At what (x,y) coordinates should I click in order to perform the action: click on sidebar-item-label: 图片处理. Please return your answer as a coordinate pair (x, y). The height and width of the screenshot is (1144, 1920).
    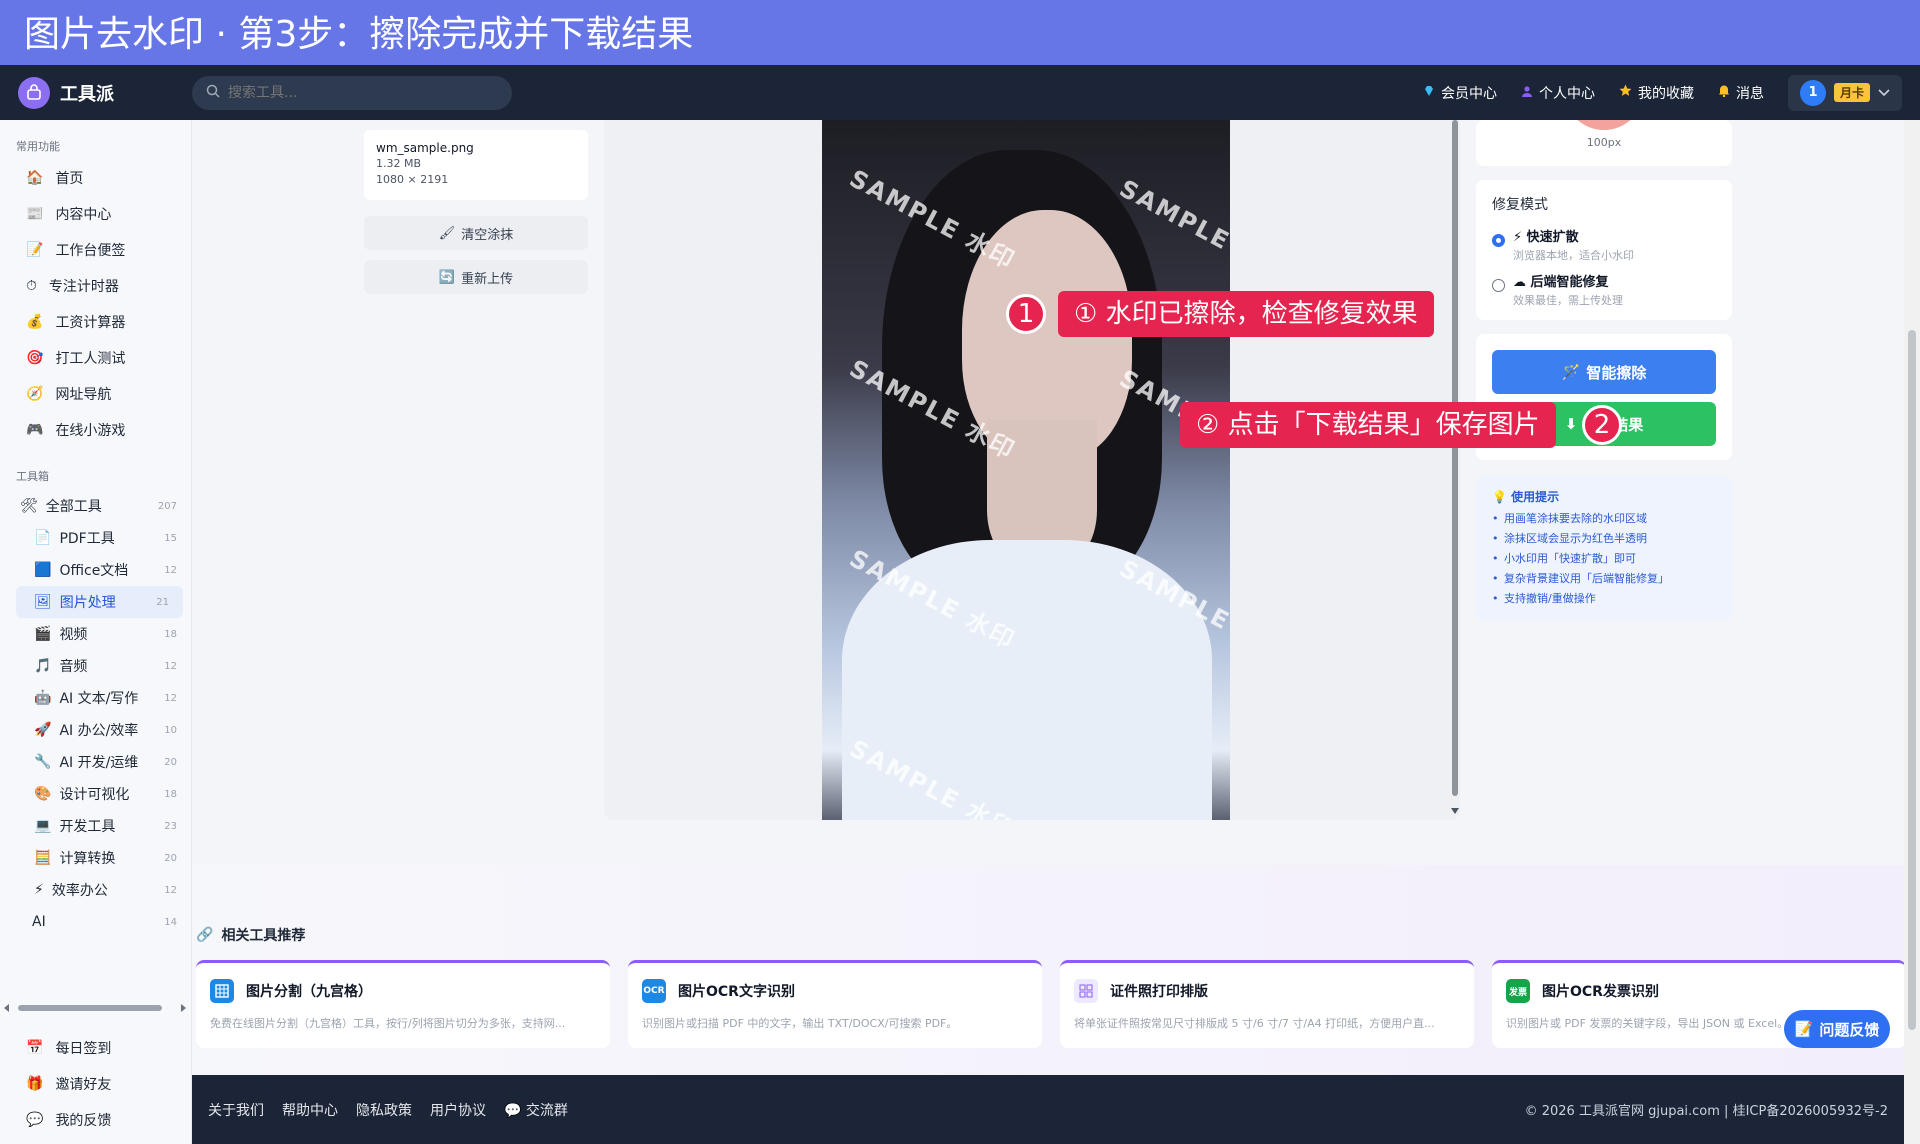
    Looking at the image, I should click on (87, 603).